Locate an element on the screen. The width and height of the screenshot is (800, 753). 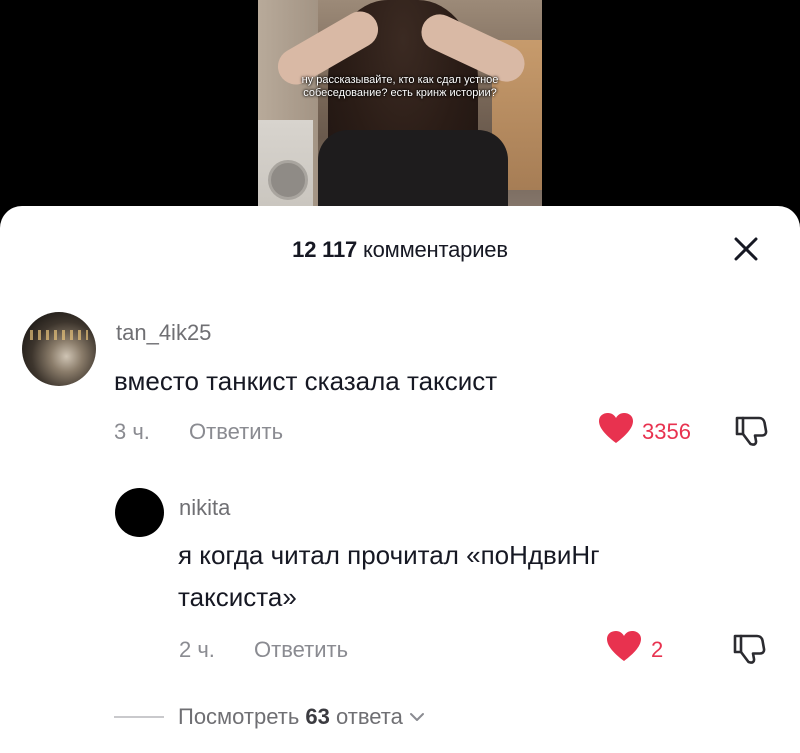
chevron-down-icon is located at coordinates (417, 718).